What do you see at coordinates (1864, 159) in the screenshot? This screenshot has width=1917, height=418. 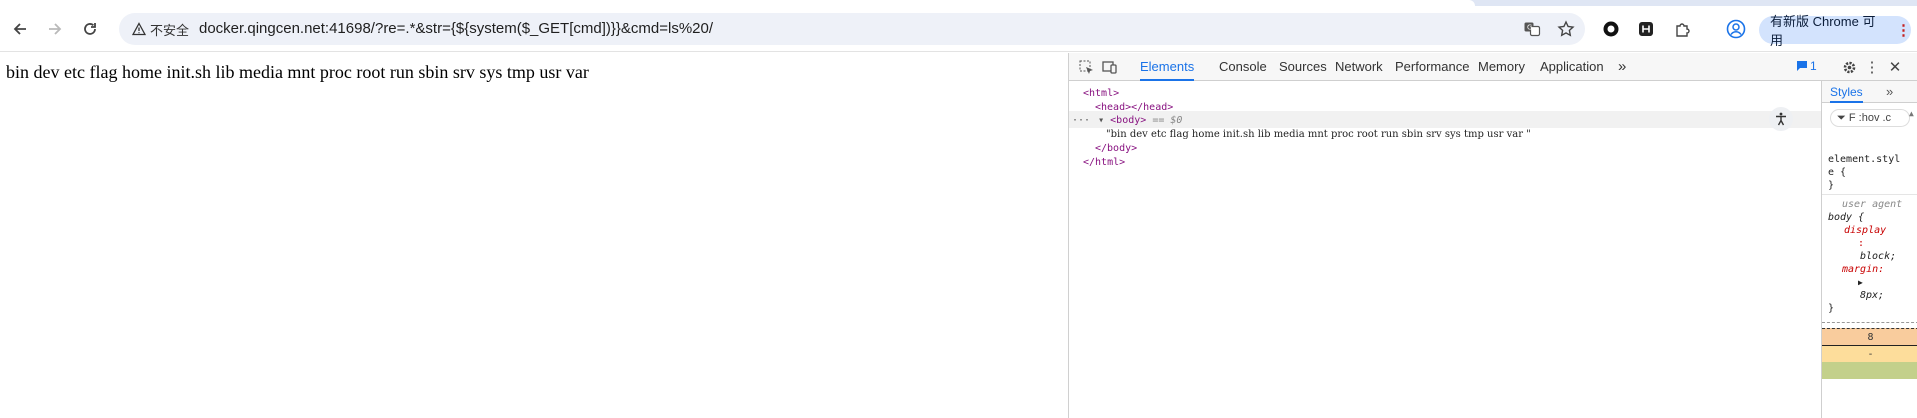 I see `element-style-selector-1: element.styl` at bounding box center [1864, 159].